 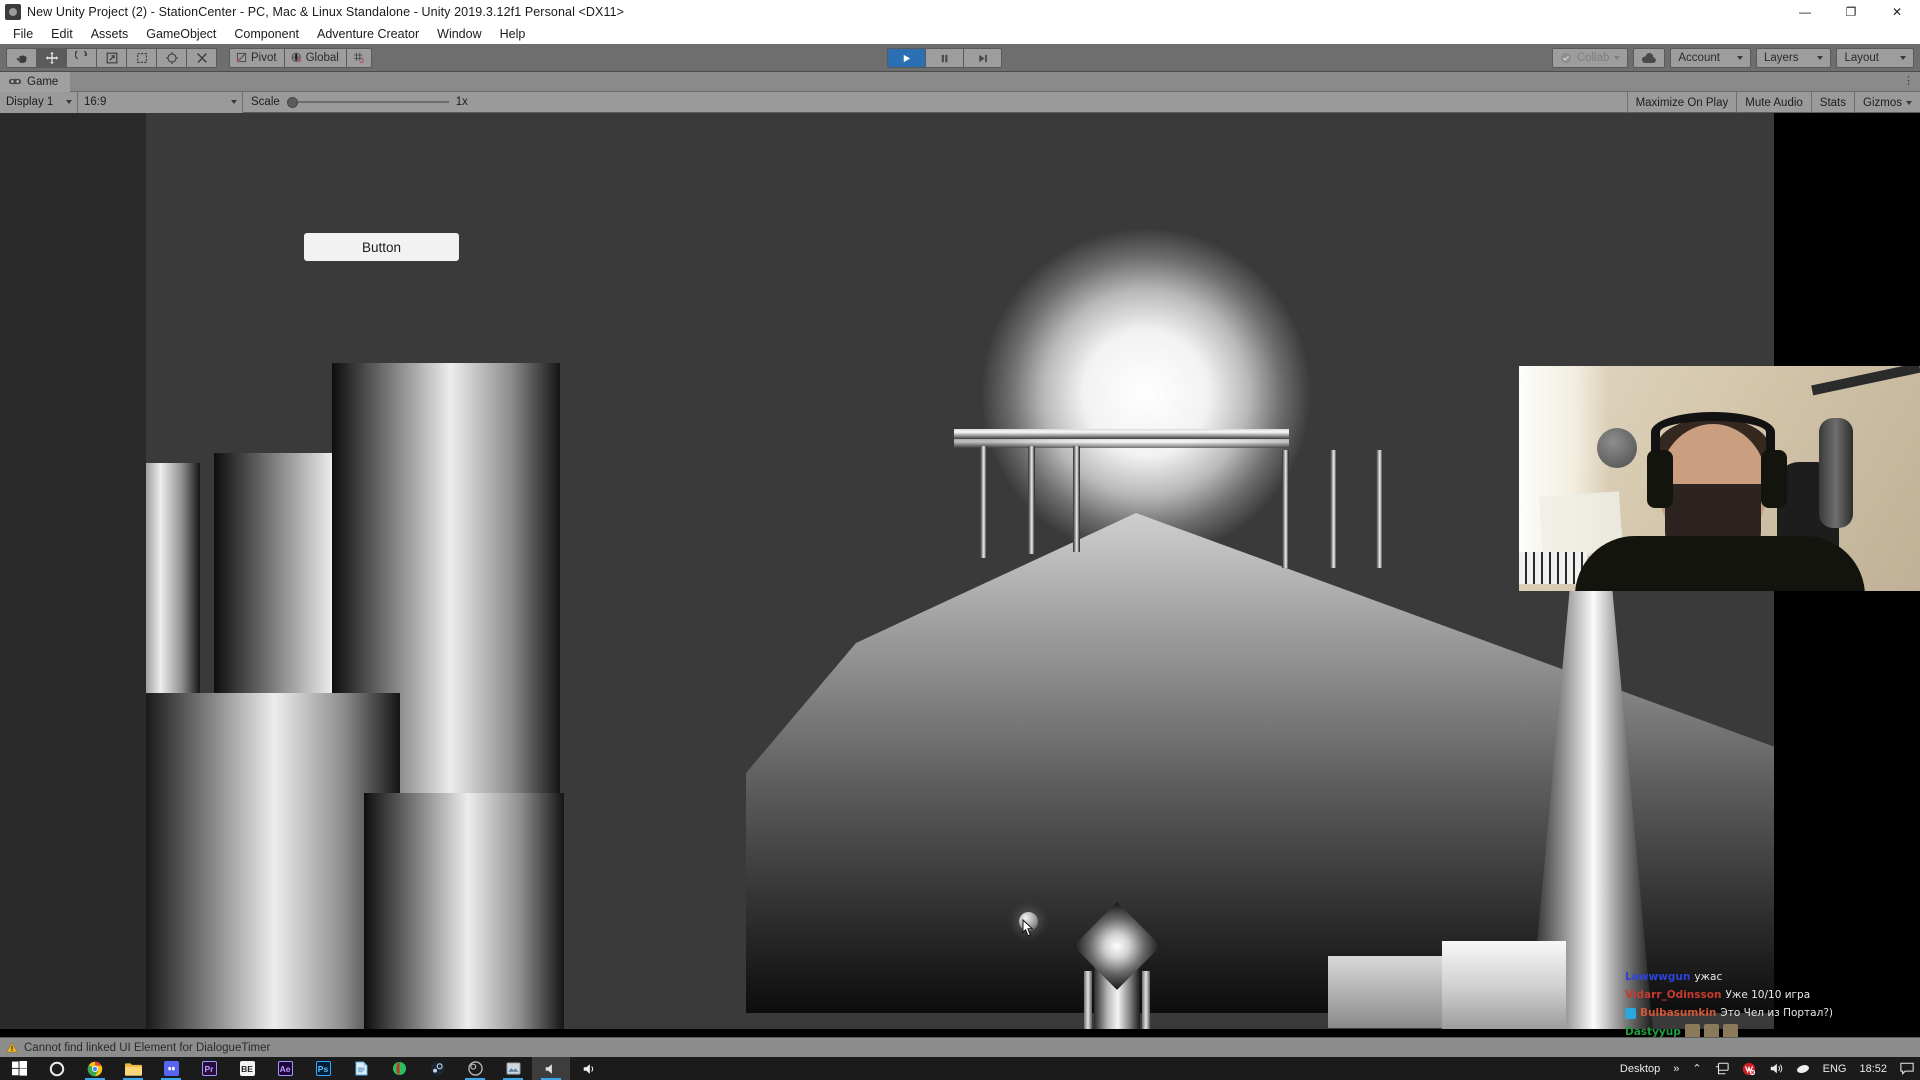 I want to click on audio-mixer-icon, so click(x=548, y=1068).